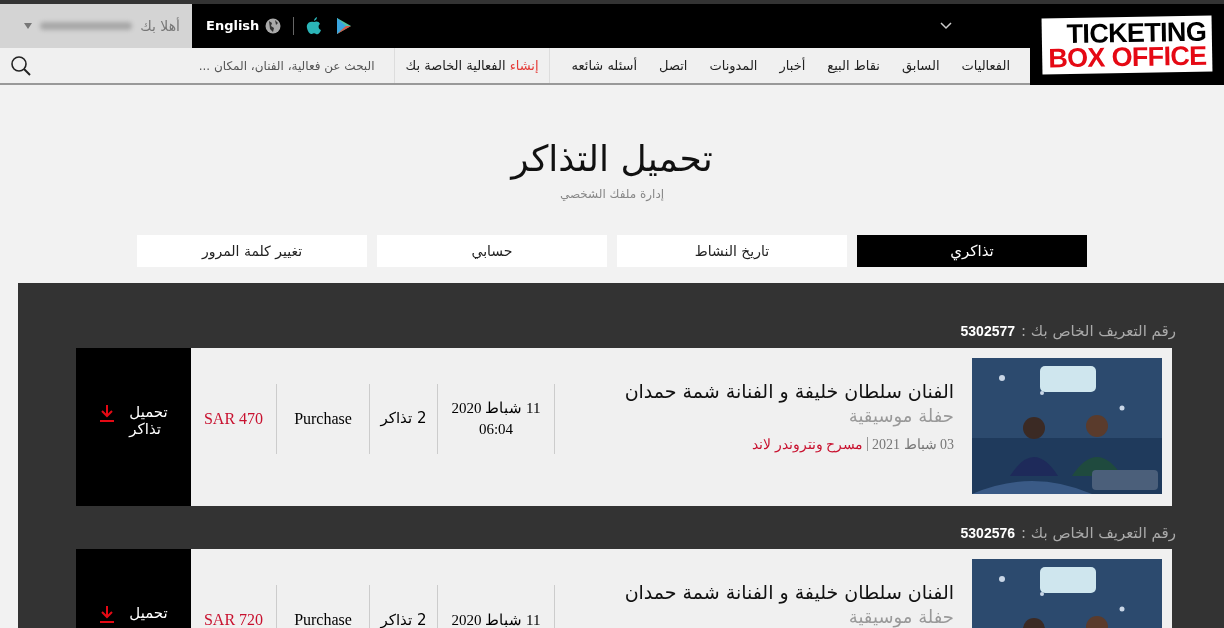 This screenshot has width=1224, height=628. What do you see at coordinates (612, 194) in the screenshot?
I see `page-subtitle: إدارة ملفك الشخصي` at bounding box center [612, 194].